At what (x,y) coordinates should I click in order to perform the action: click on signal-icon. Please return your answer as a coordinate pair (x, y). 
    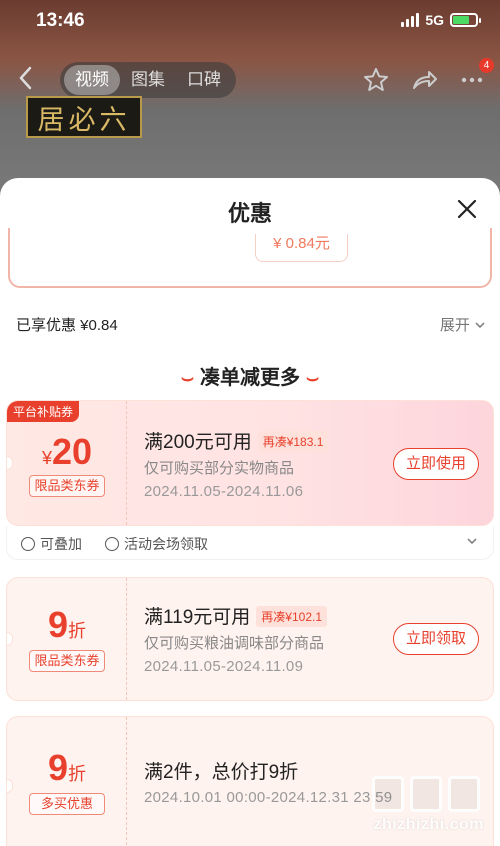
    Looking at the image, I should click on (410, 20).